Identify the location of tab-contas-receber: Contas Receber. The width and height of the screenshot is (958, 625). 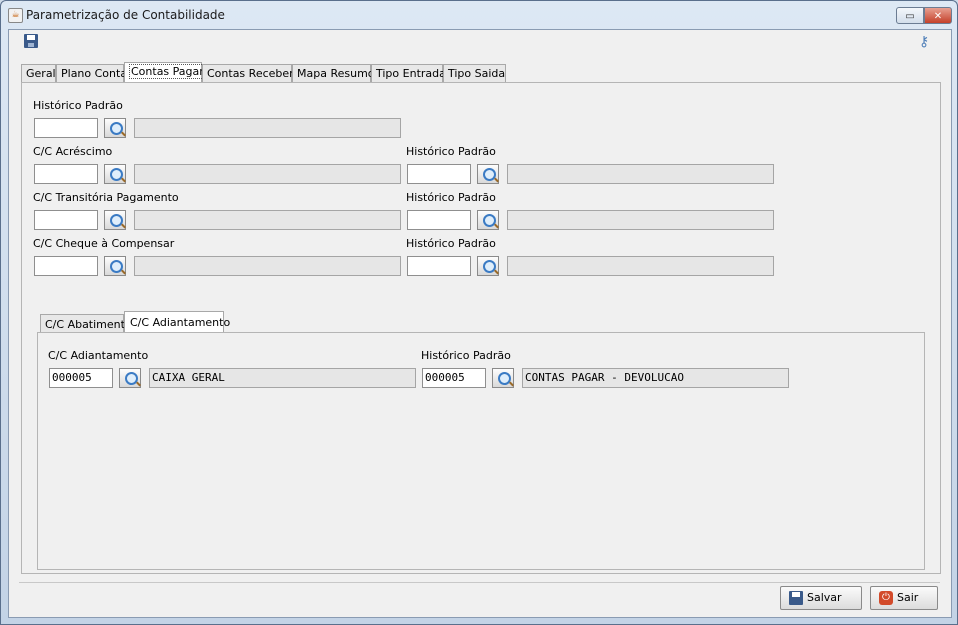
(248, 73).